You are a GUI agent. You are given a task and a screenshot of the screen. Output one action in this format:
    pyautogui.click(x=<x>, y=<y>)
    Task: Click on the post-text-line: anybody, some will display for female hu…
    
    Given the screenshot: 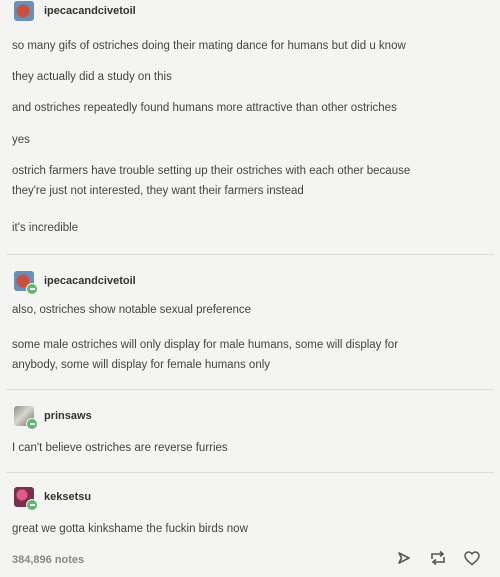 What is the action you would take?
    pyautogui.click(x=141, y=365)
    